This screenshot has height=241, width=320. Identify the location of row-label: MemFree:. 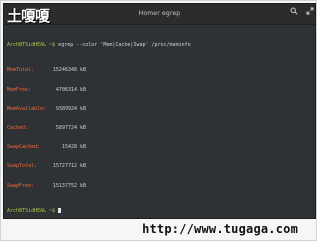
(19, 89).